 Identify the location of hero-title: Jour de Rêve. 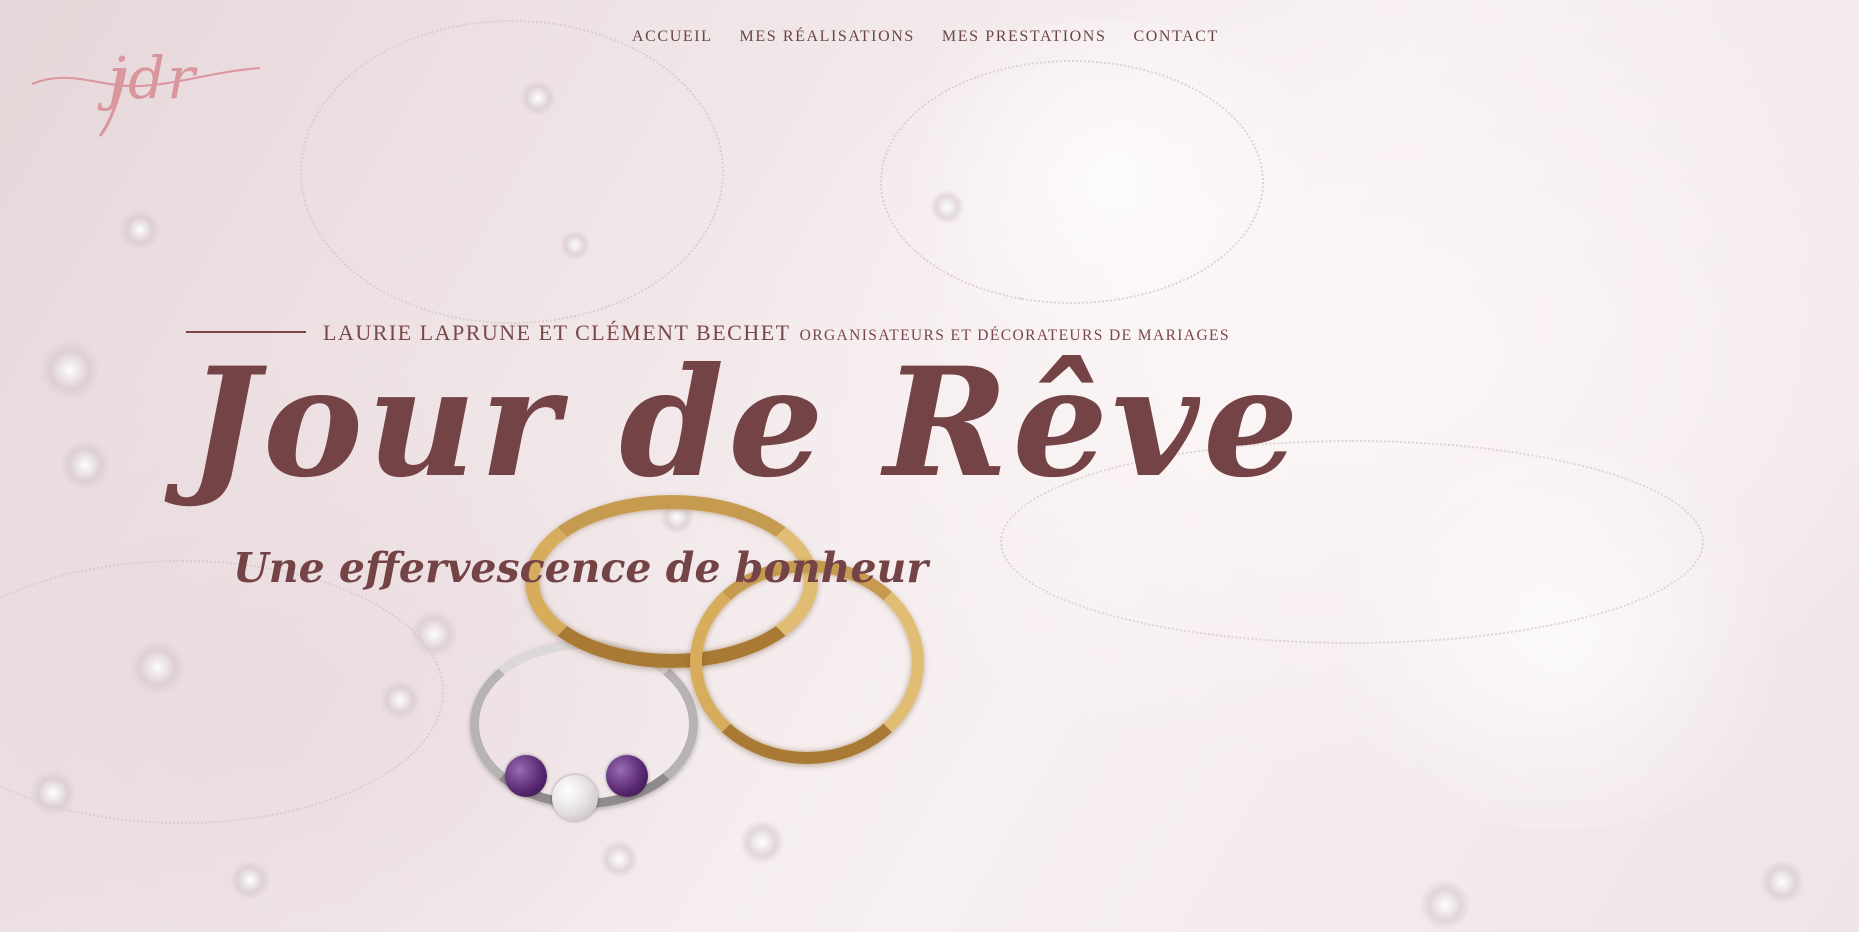
(745, 423).